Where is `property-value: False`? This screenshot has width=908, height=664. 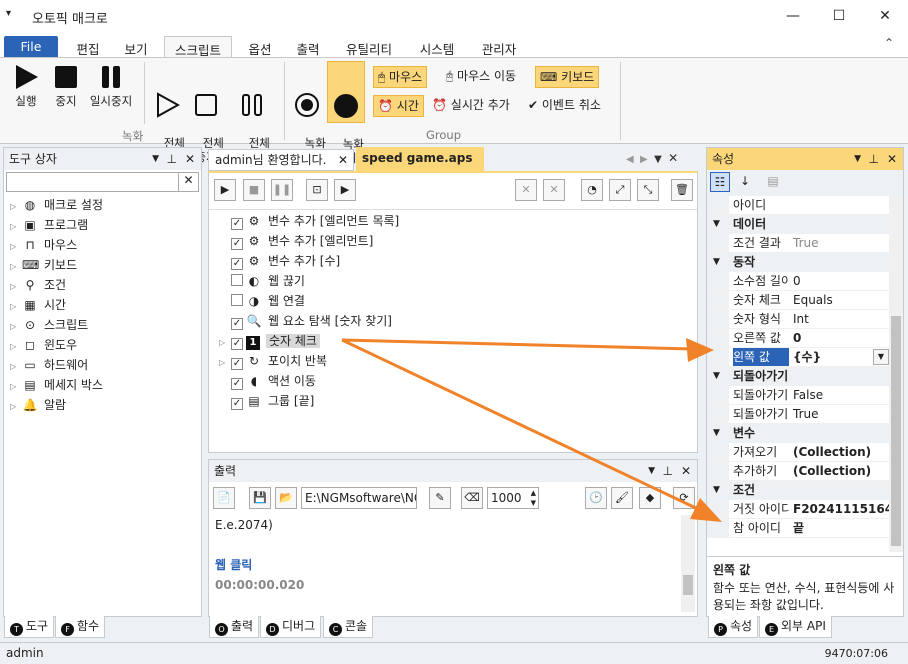
property-value: False is located at coordinates (808, 395).